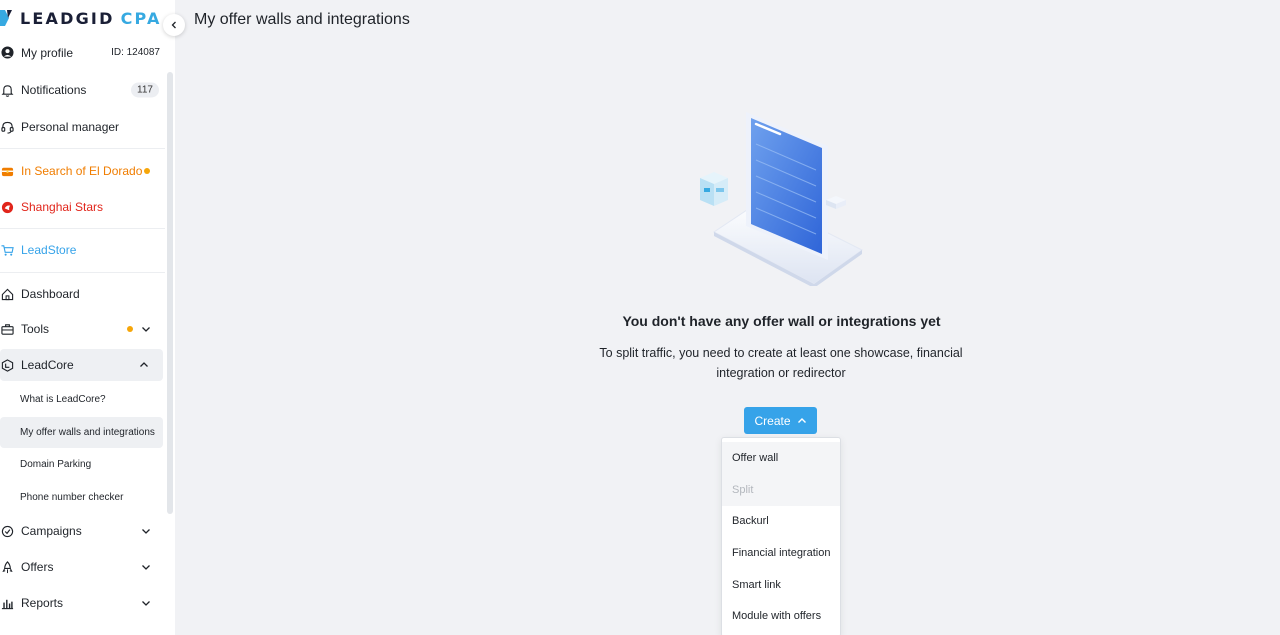 The width and height of the screenshot is (1280, 635). Describe the element at coordinates (7, 294) in the screenshot. I see `home-icon` at that location.